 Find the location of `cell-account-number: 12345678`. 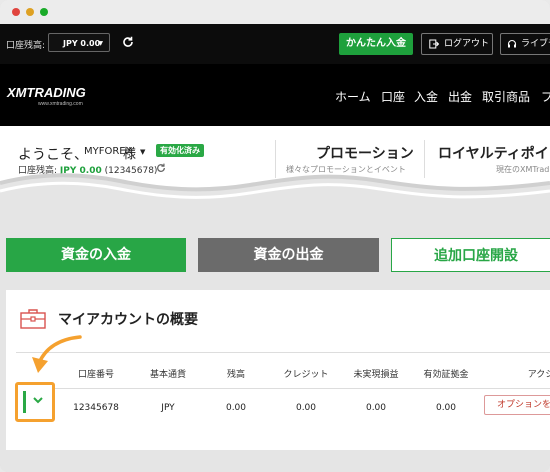

cell-account-number: 12345678 is located at coordinates (96, 408).